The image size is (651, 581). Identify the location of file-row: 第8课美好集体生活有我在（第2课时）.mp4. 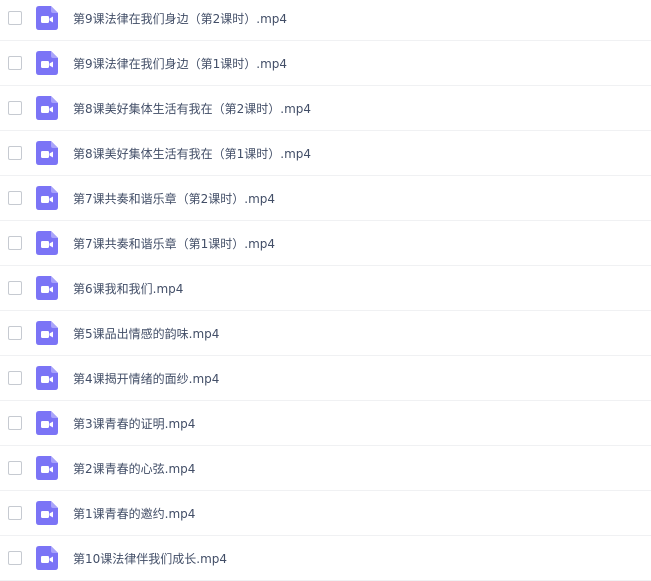
(325, 108).